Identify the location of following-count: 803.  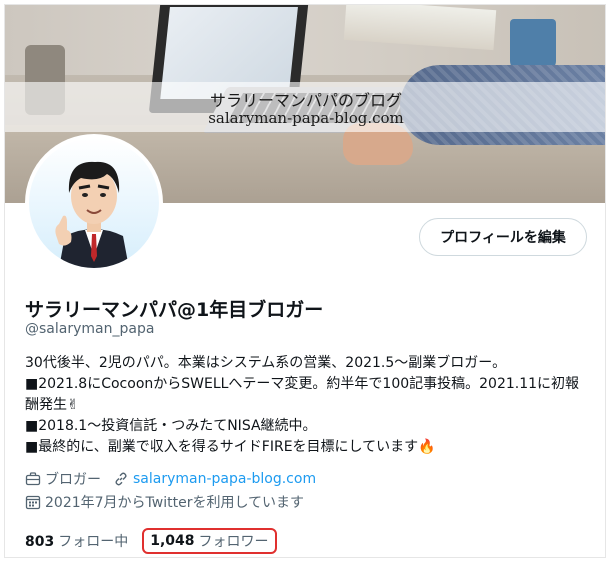
(40, 542).